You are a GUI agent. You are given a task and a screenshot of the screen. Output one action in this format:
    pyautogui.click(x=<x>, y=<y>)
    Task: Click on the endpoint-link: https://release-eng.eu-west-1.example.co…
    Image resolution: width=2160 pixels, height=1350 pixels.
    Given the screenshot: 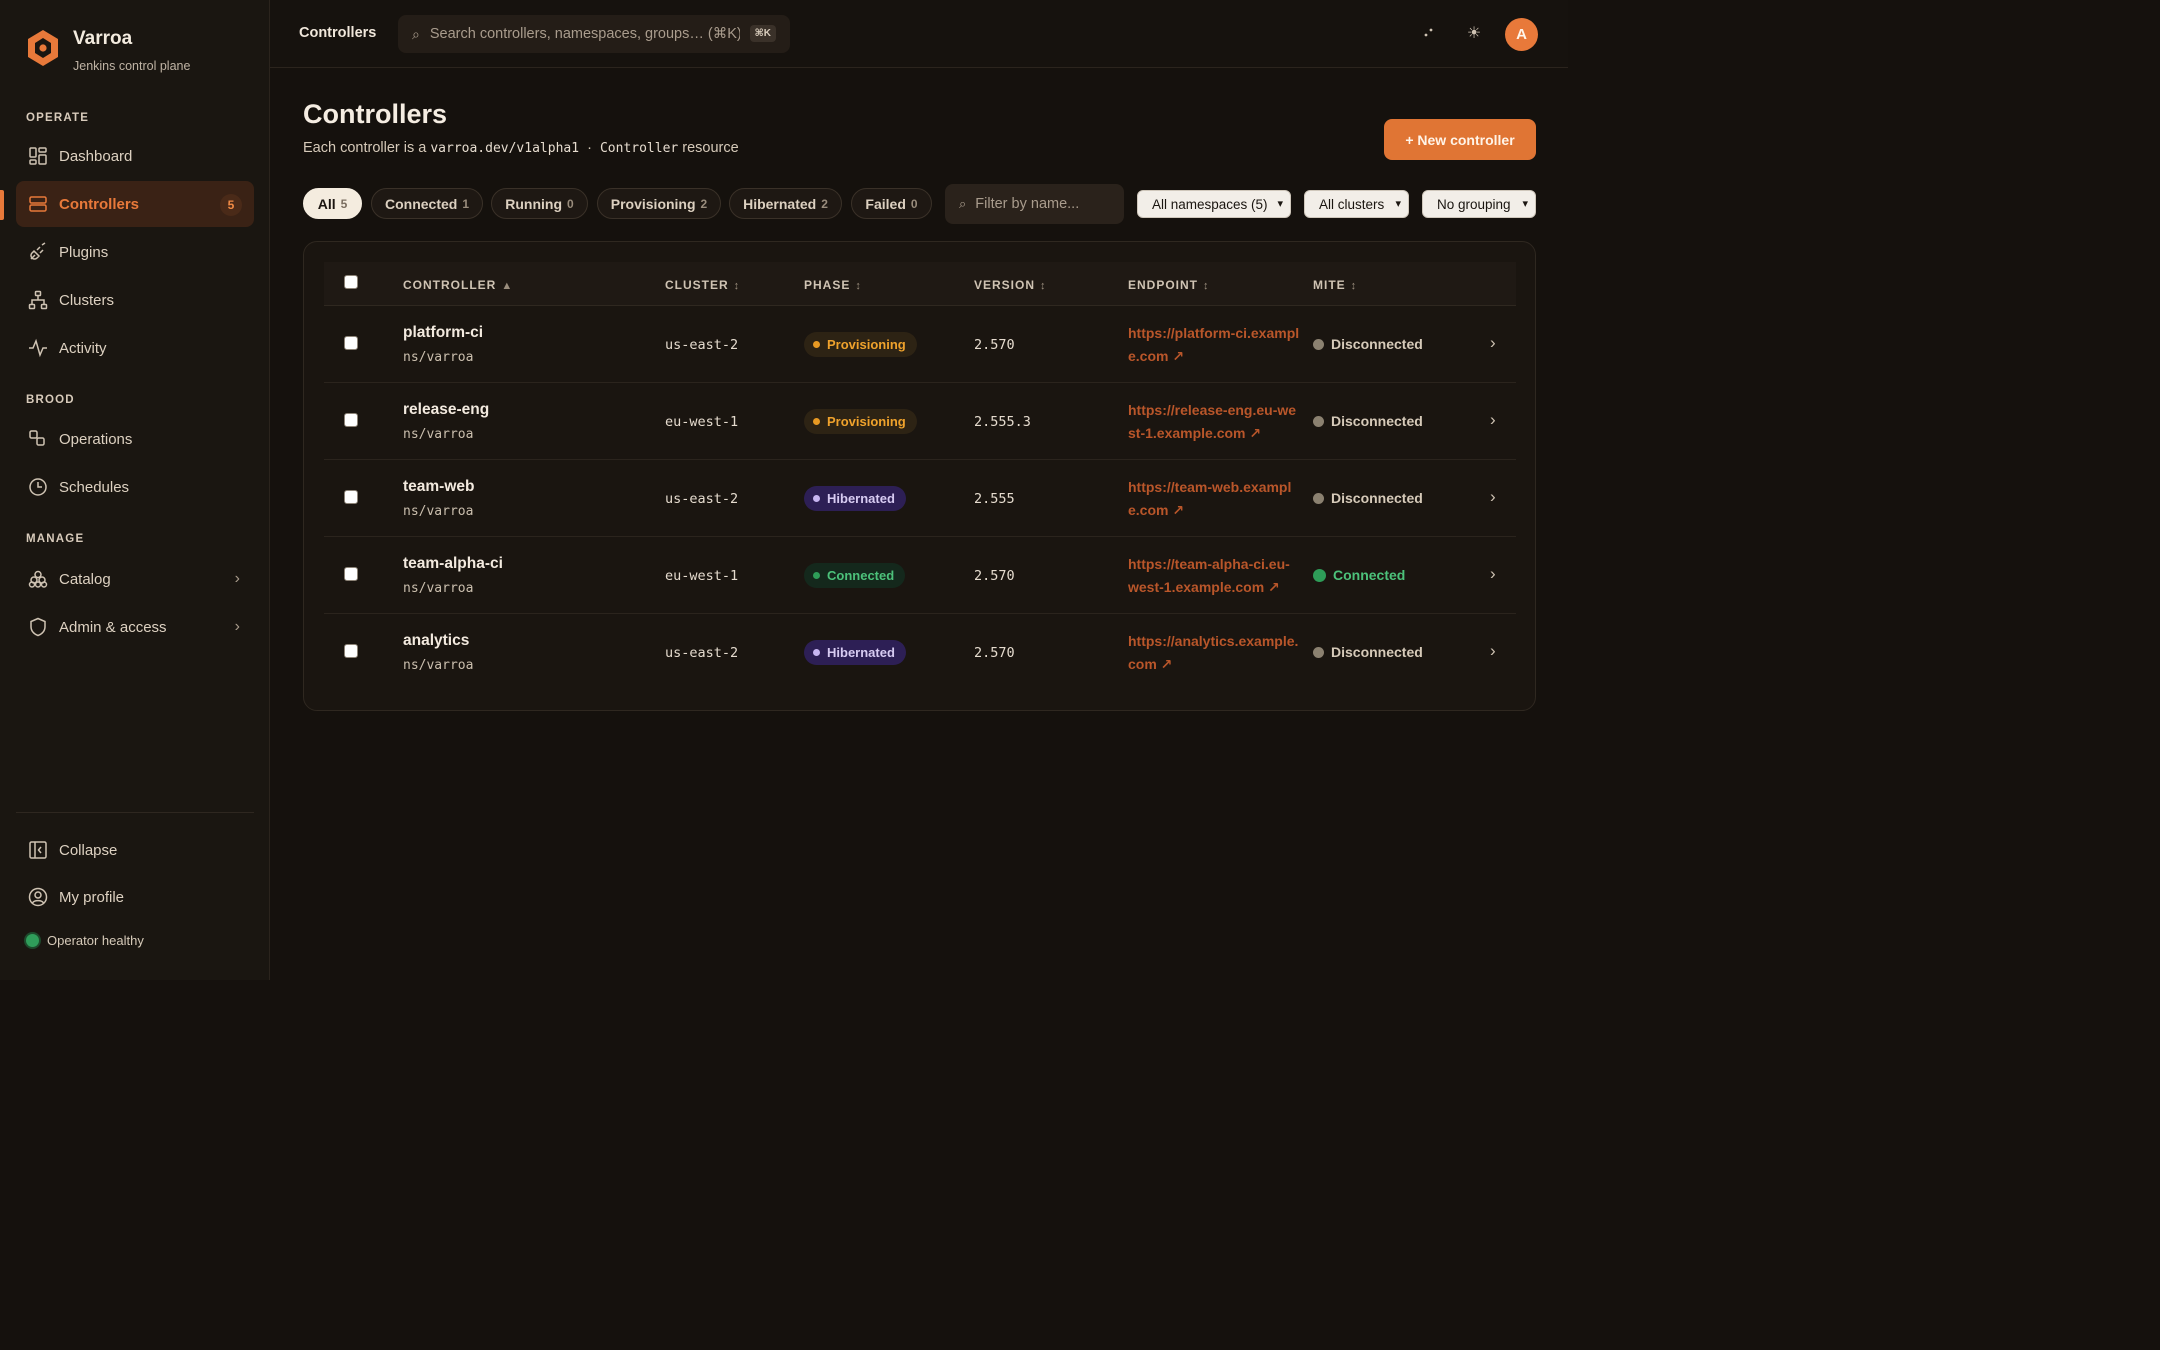 What is the action you would take?
    pyautogui.click(x=1214, y=422)
    